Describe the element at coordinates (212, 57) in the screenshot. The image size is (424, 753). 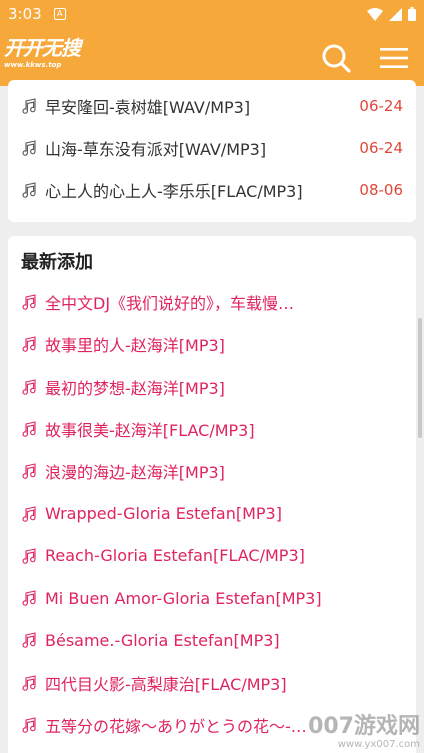
I see `app-bar: 开开无搜 www.kkws.top` at that location.